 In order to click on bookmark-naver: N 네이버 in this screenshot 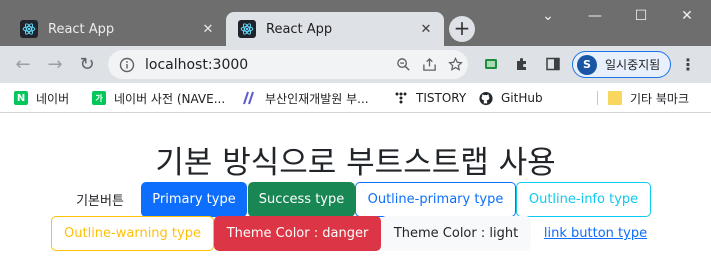, I will do `click(41, 98)`.